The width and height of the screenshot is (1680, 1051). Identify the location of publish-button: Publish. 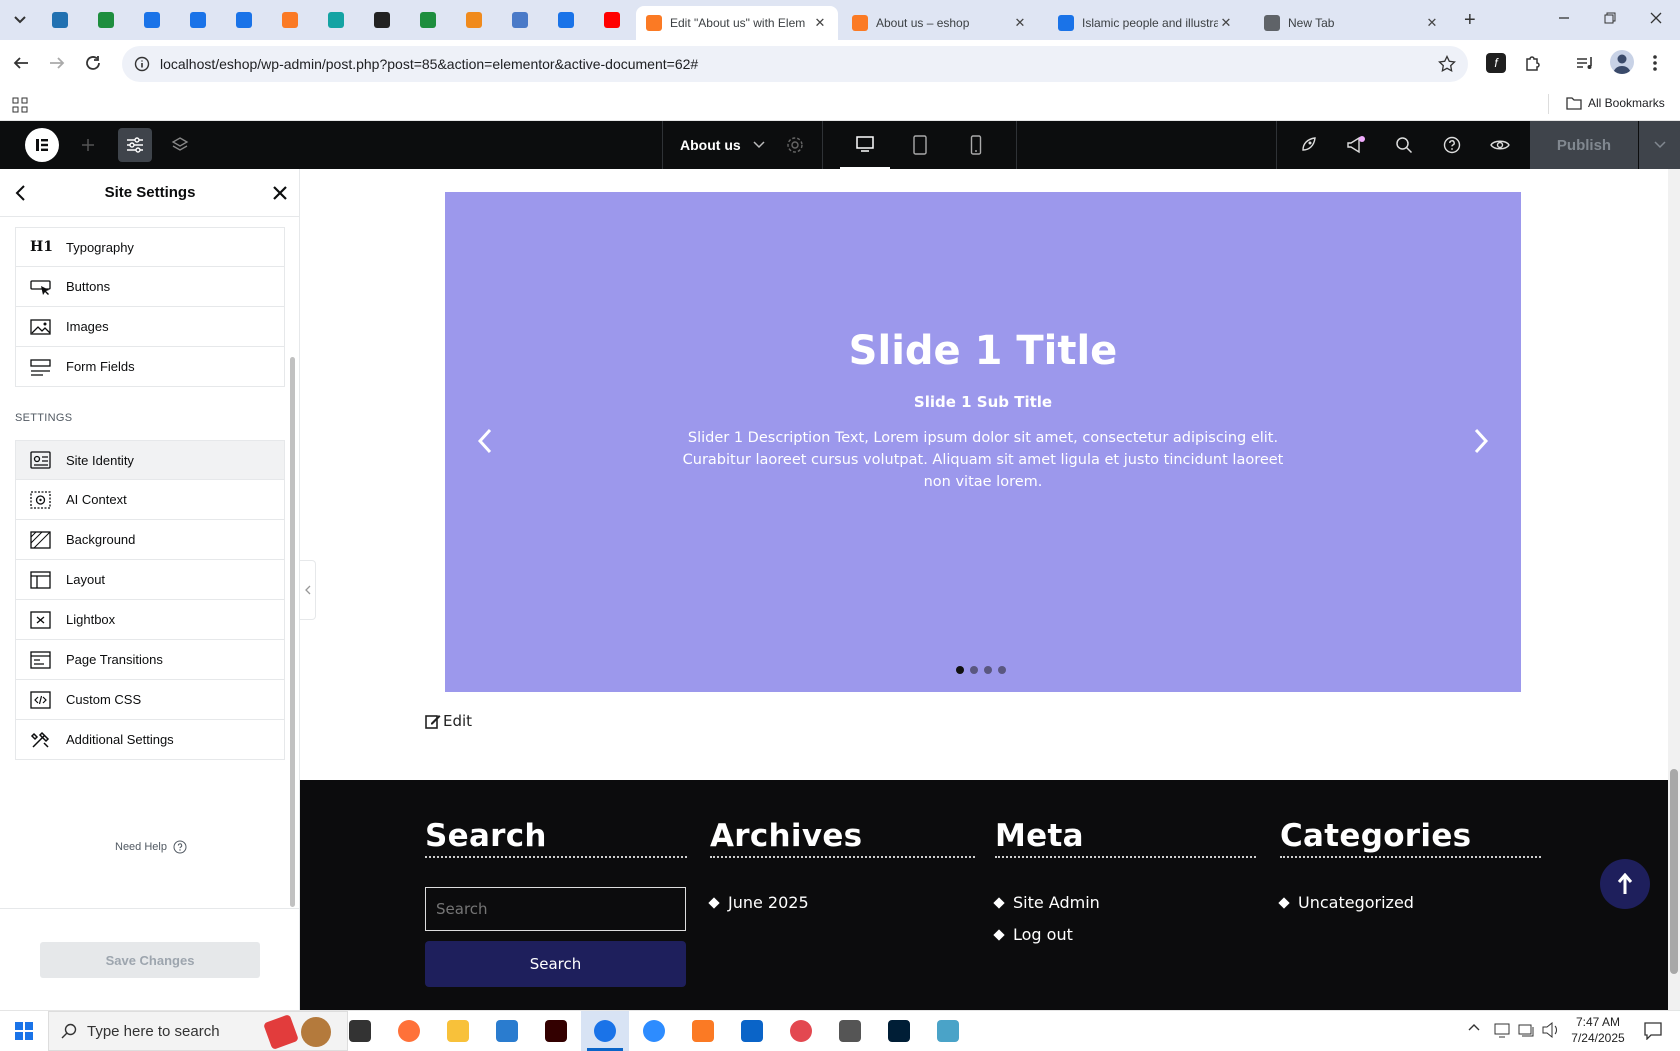
(1584, 145).